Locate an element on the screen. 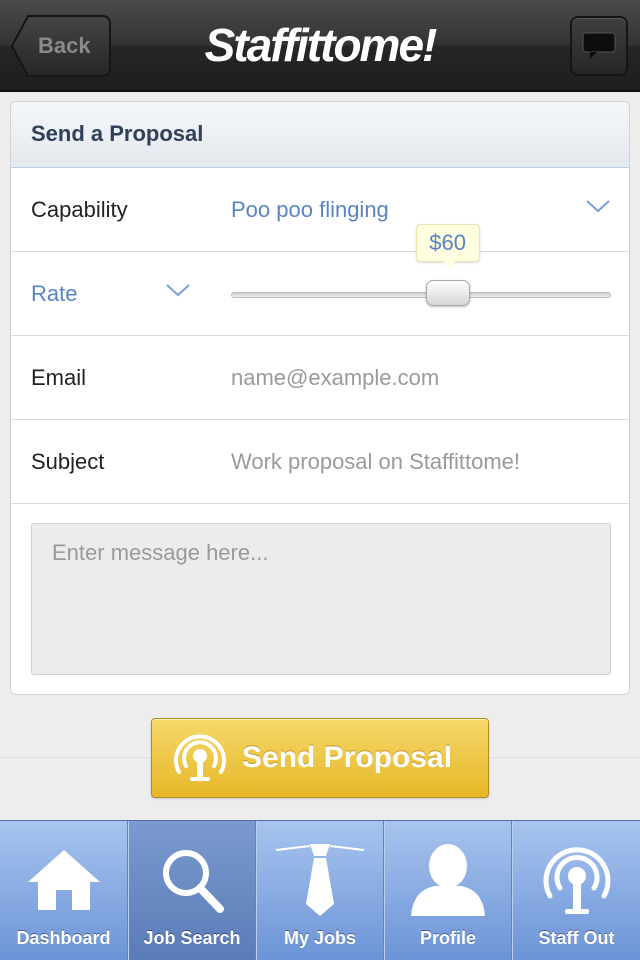 This screenshot has height=960, width=640. app-logo: Staffittome! is located at coordinates (321, 45).